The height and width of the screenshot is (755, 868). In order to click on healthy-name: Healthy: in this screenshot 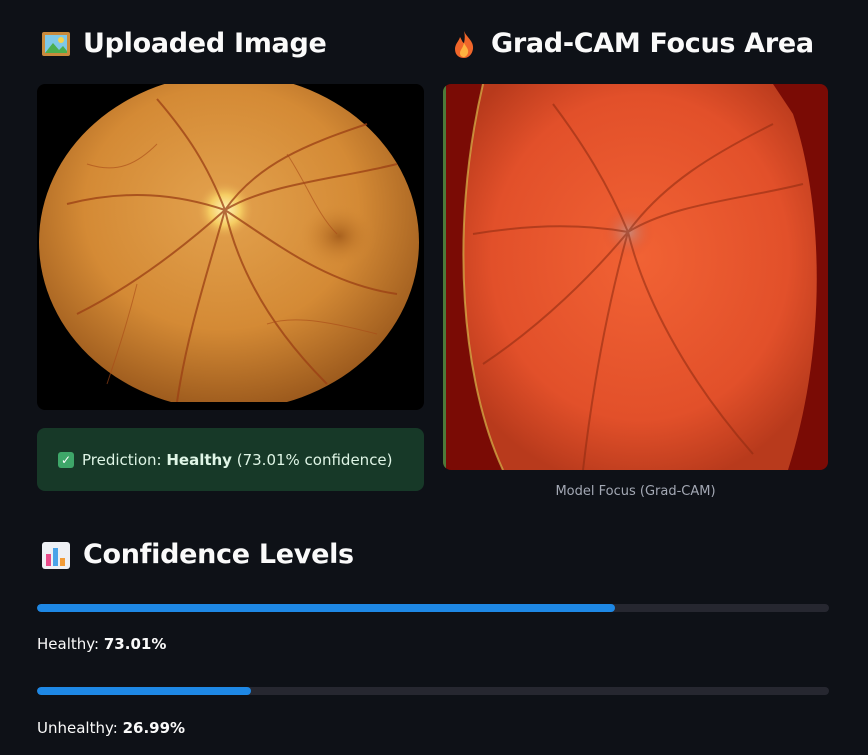, I will do `click(70, 644)`.